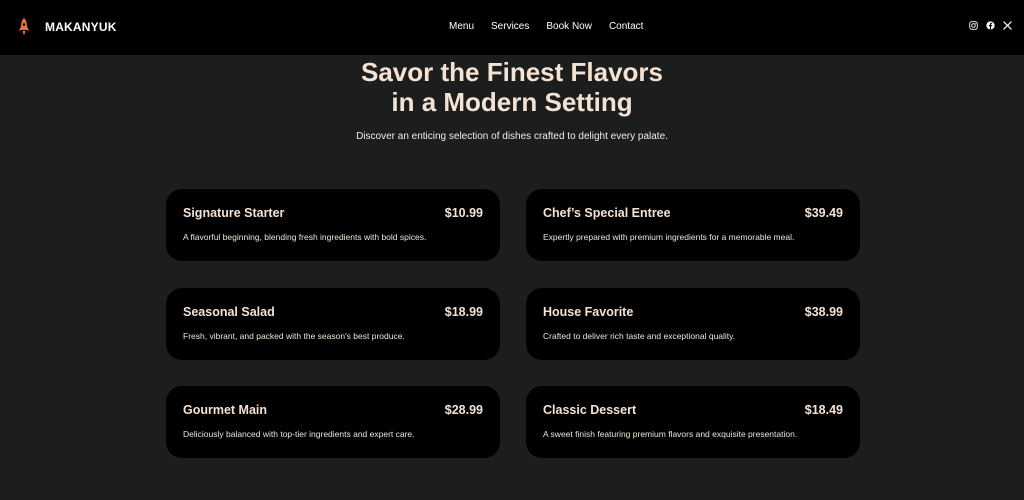  What do you see at coordinates (569, 27) in the screenshot?
I see `nav-link-book-now: Book Now` at bounding box center [569, 27].